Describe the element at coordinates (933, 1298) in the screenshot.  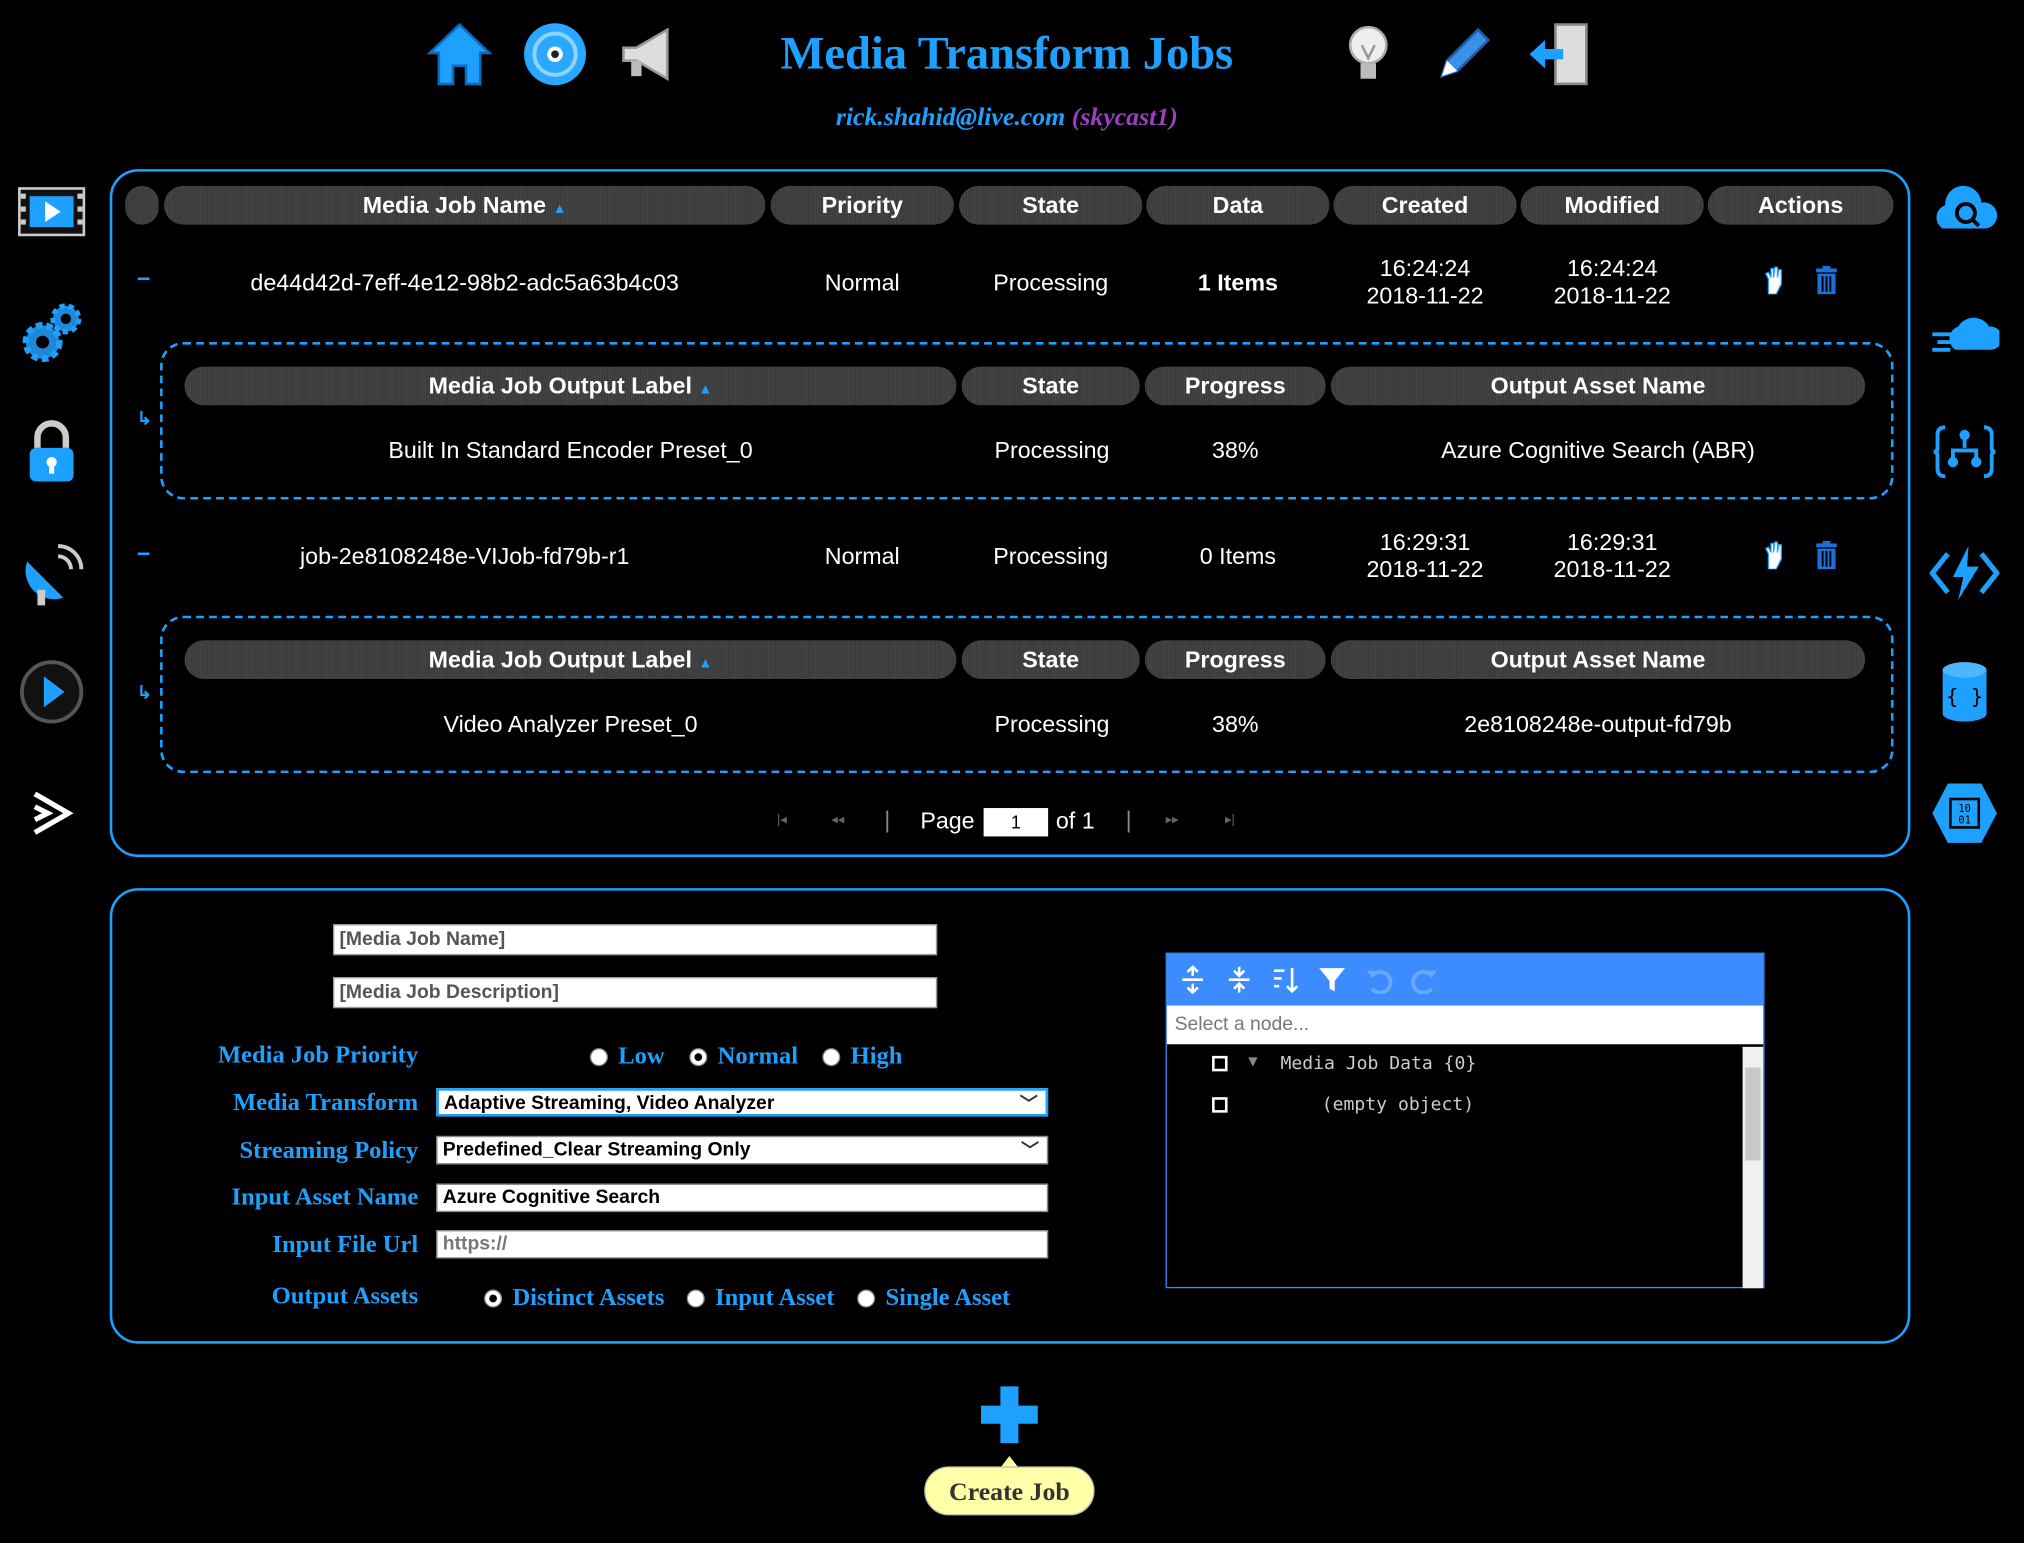
I see `output-single: Single Asset` at that location.